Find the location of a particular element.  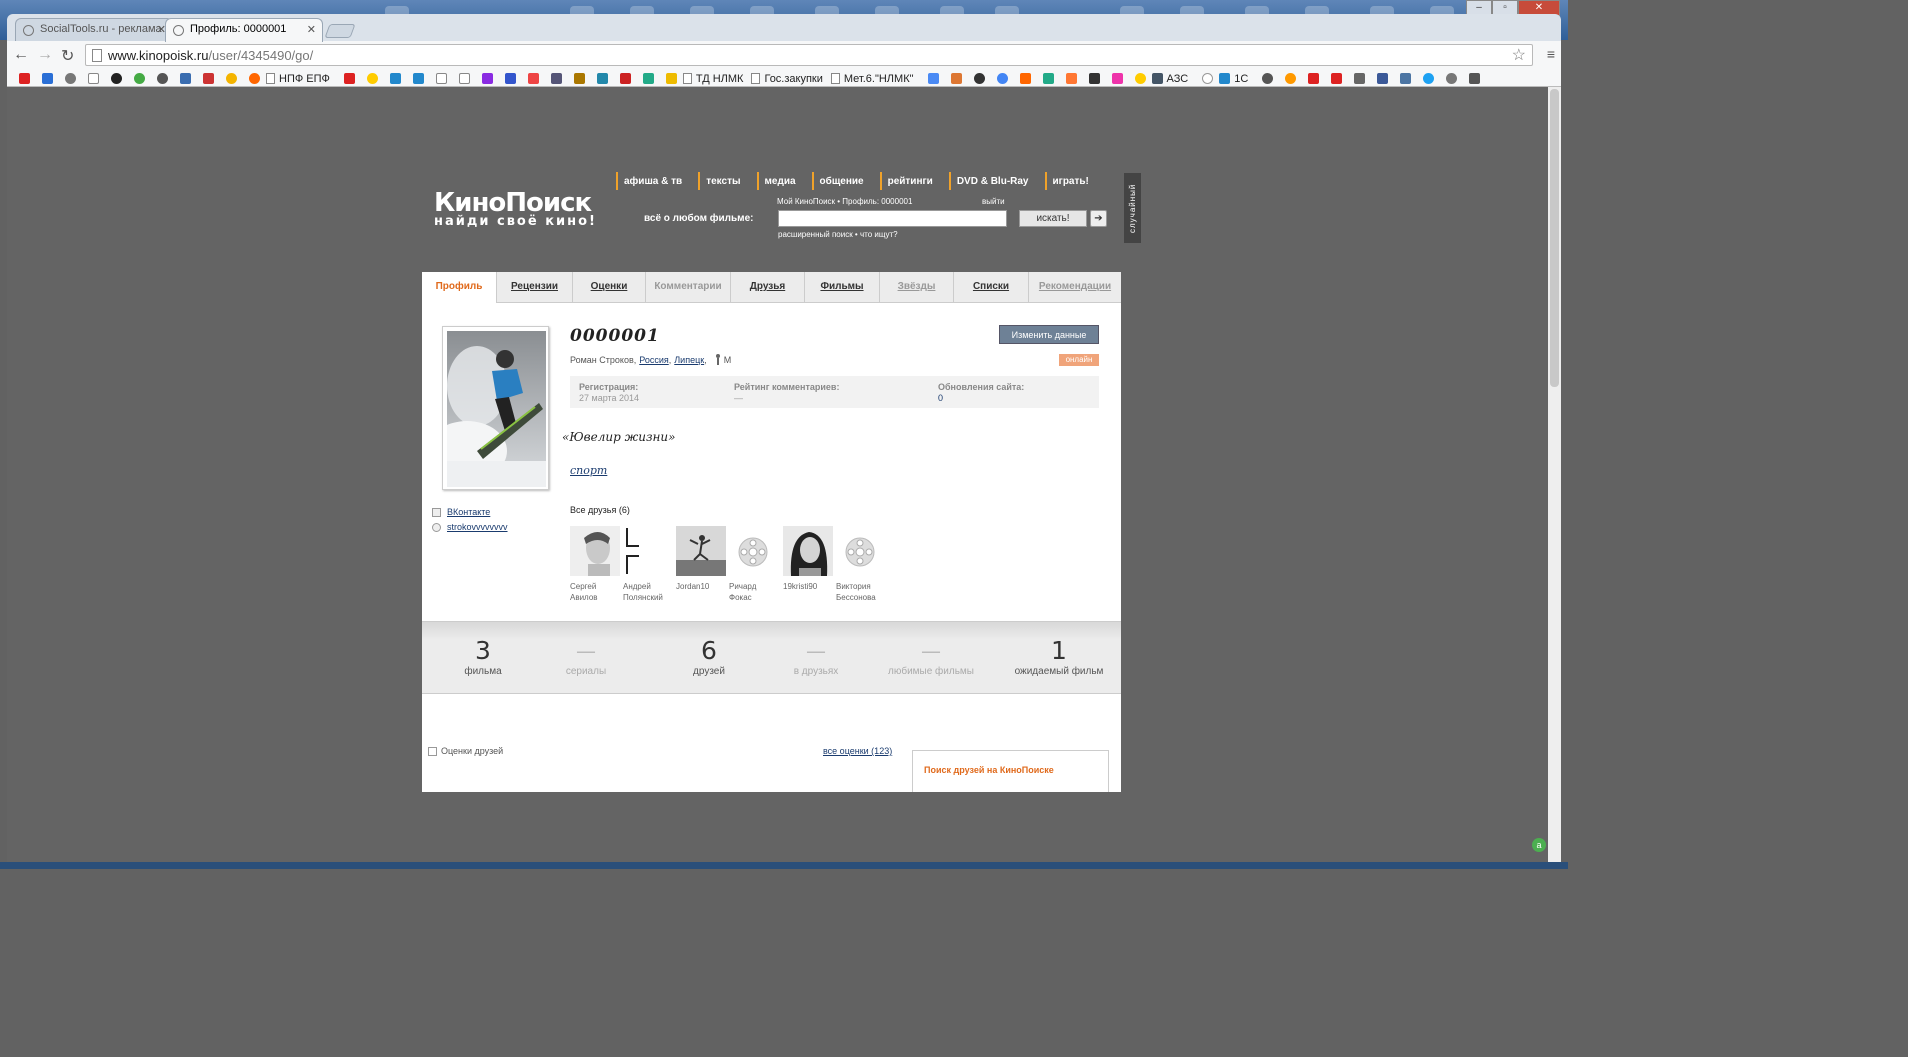

tab-stars: Звёзды is located at coordinates (916, 287).